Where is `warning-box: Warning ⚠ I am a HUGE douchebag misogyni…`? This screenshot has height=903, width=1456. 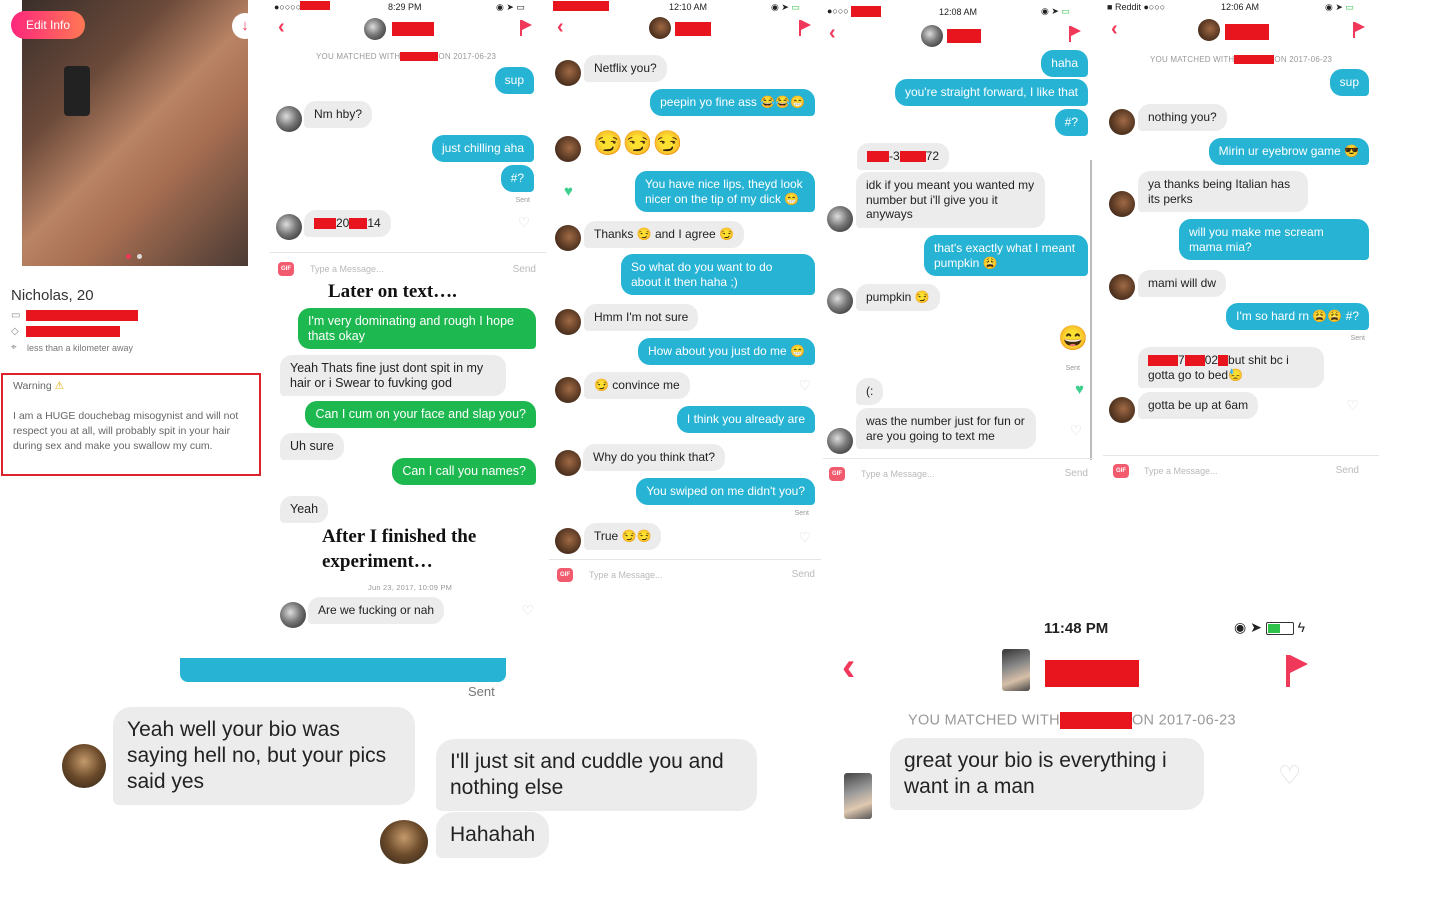
warning-box: Warning ⚠ I am a HUGE douchebag misogyni… is located at coordinates (131, 424).